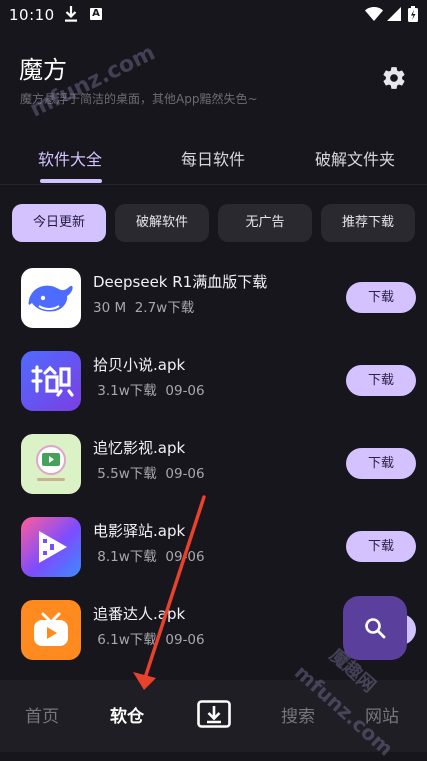 This screenshot has height=761, width=427. Describe the element at coordinates (96, 14) in the screenshot. I see `notification-badge-icon: A` at that location.